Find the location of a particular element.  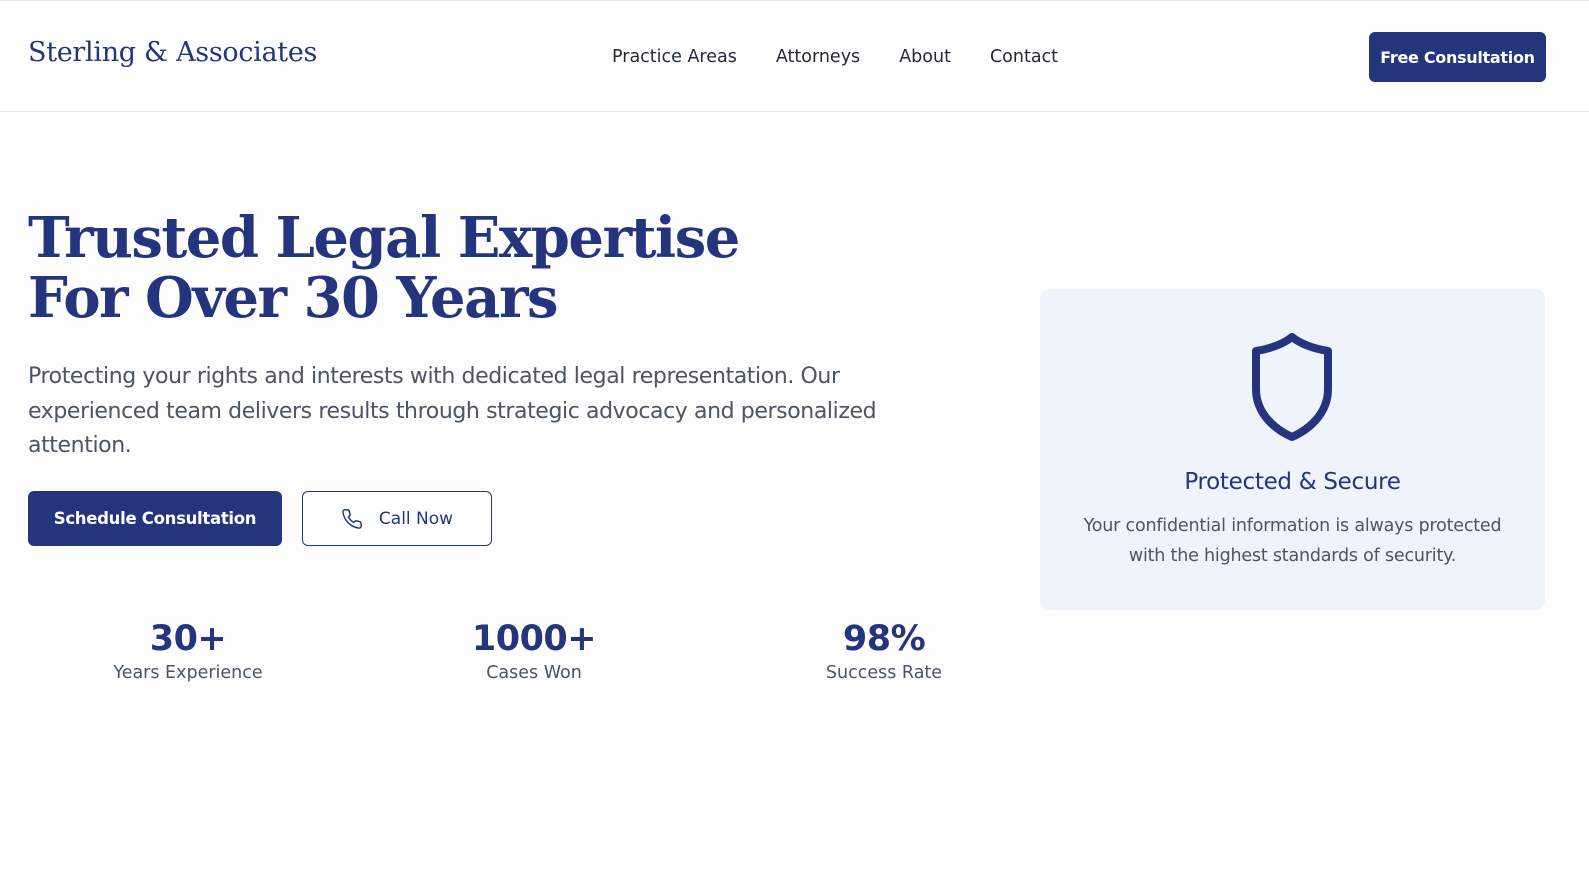

stat-label: Years Experience is located at coordinates (188, 673).